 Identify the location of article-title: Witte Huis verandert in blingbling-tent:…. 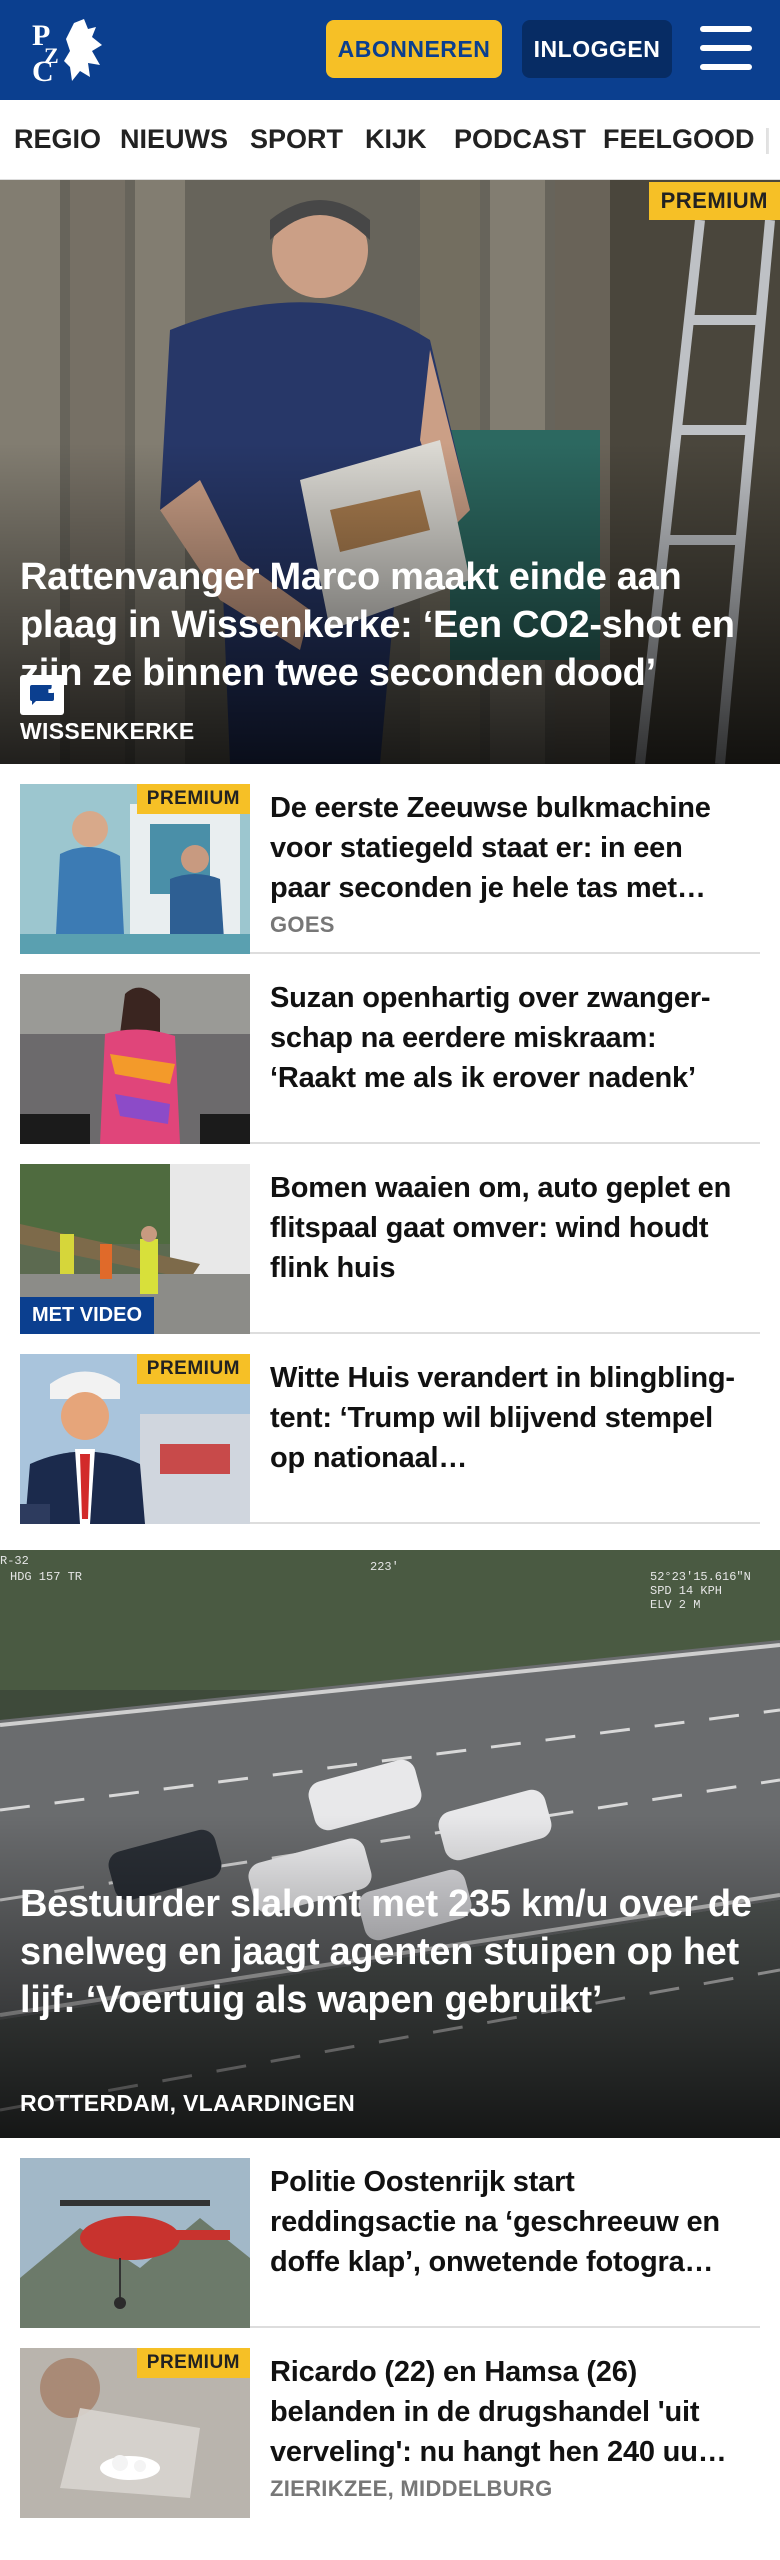
(510, 1418).